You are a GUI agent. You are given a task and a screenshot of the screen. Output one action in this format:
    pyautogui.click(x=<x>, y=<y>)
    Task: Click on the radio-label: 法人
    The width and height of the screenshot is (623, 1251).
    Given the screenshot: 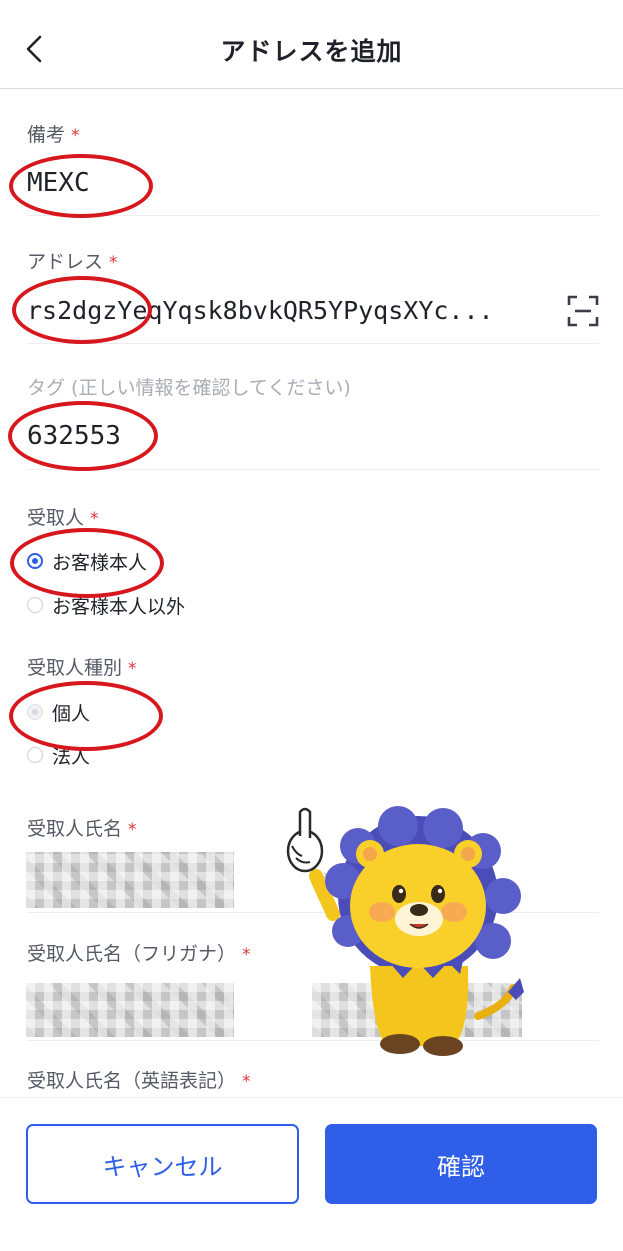 What is the action you would take?
    pyautogui.click(x=71, y=756)
    